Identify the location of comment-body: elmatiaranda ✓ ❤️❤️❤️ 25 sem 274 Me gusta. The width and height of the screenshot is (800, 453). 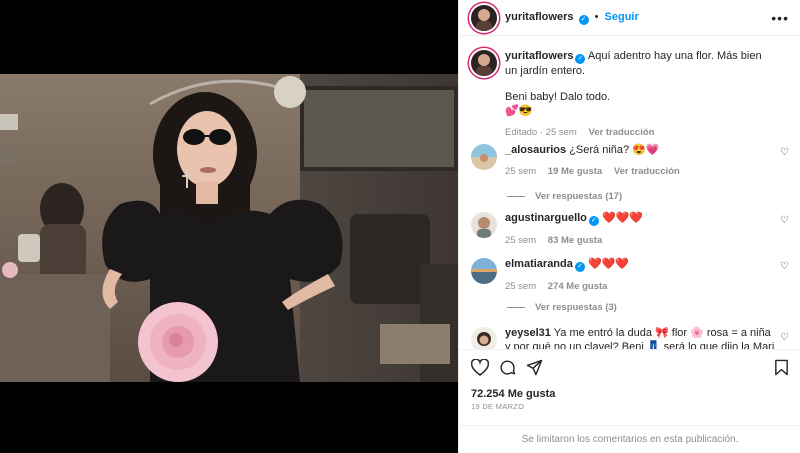
(640, 275).